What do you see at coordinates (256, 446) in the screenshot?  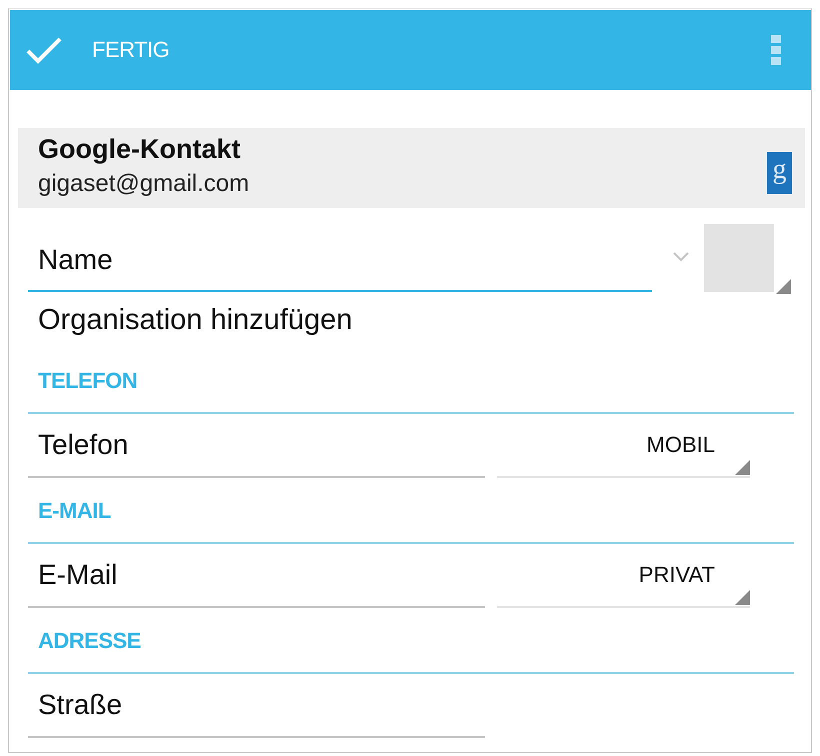 I see `input-field: Telefon` at bounding box center [256, 446].